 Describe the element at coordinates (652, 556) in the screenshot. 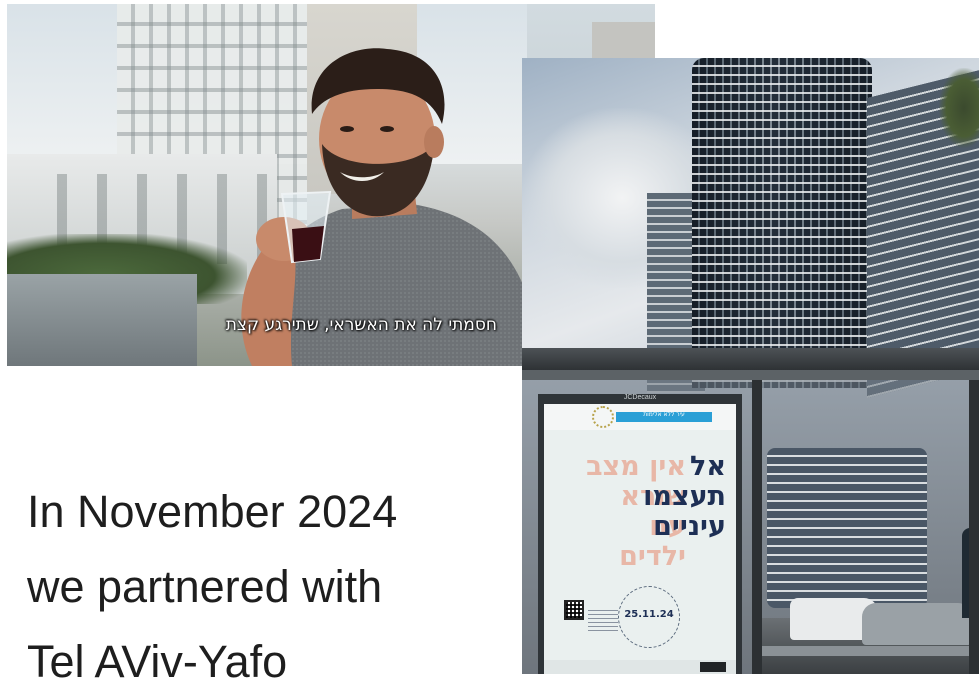

I see `headline-back-line: ילדים` at that location.